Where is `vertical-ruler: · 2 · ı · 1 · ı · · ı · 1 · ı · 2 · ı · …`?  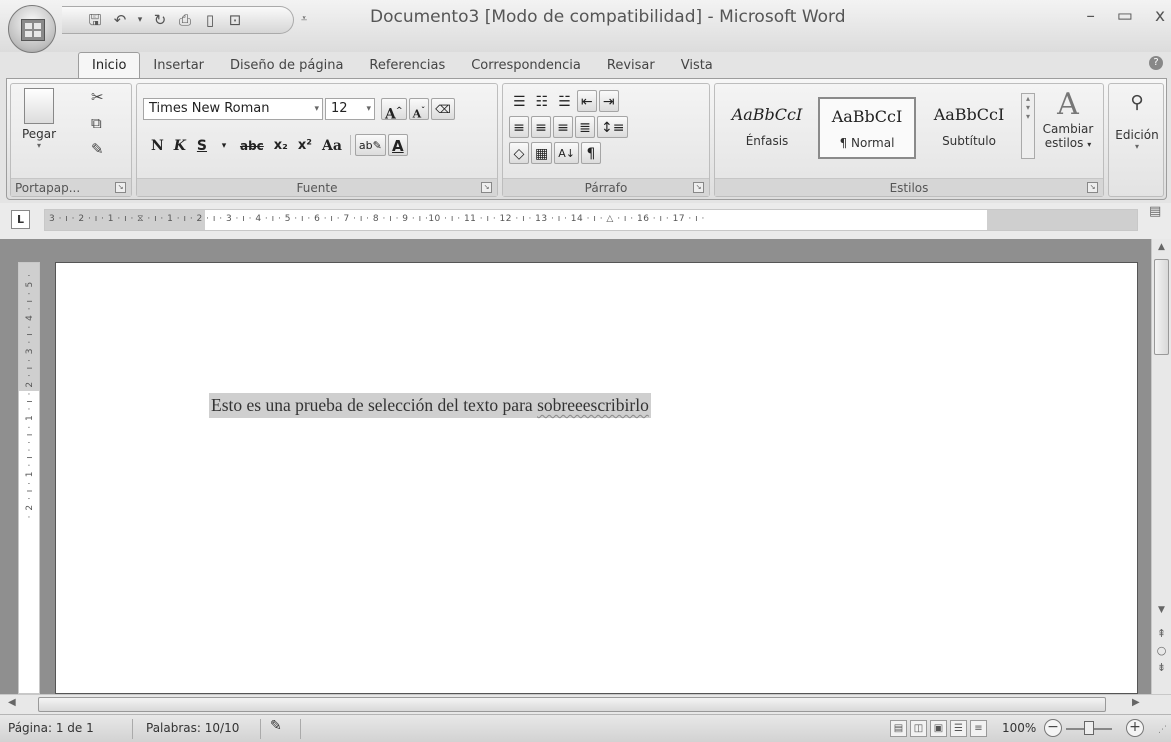
vertical-ruler: · 2 · ı · 1 · ı · · ı · 1 · ı · 2 · ı · … is located at coordinates (29, 478).